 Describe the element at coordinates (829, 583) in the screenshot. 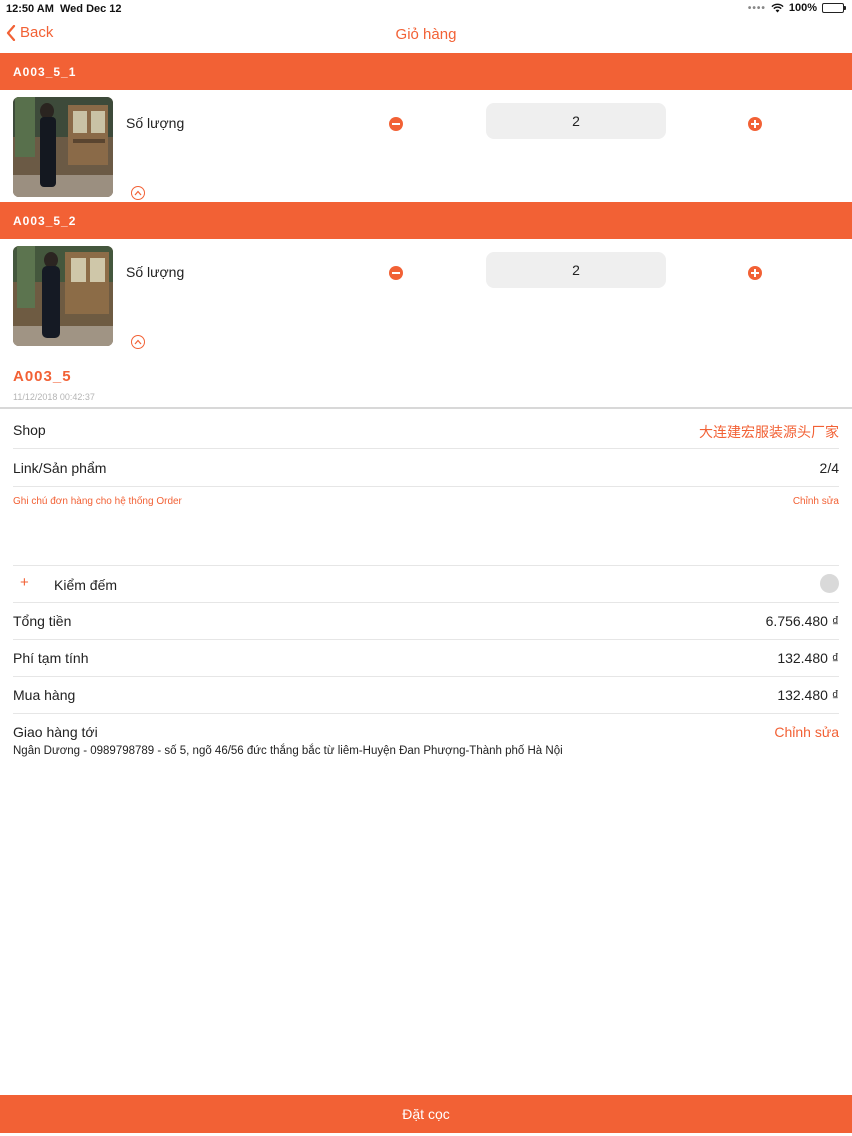

I see `check-count-toggle` at that location.